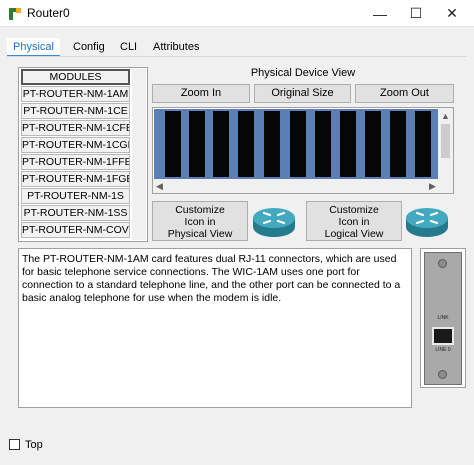  Describe the element at coordinates (159, 186) in the screenshot. I see `scroll-left-icon: ◀` at that location.